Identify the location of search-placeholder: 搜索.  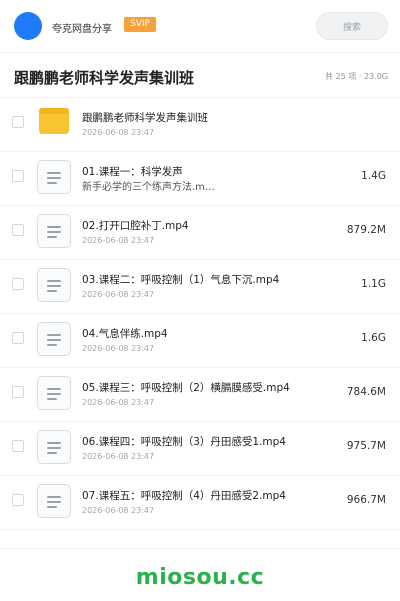
(351, 28).